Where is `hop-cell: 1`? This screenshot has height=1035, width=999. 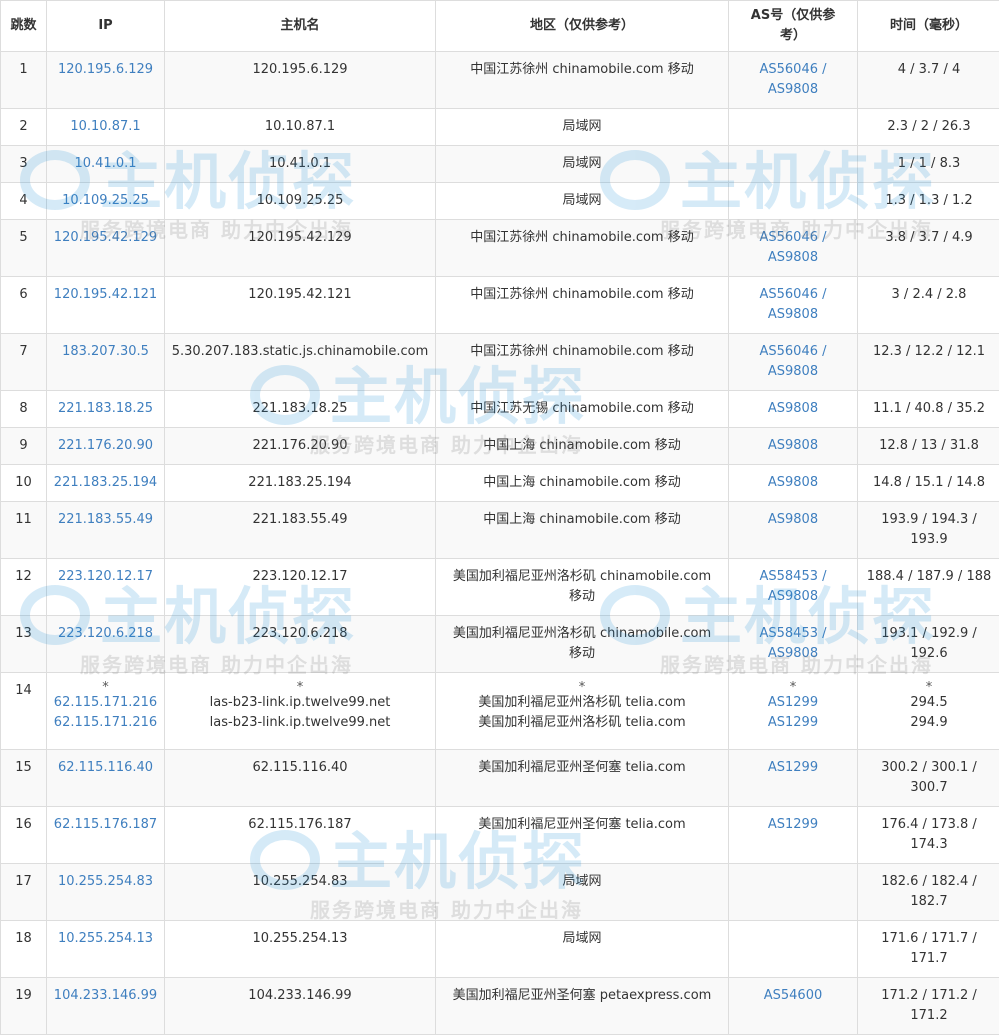 hop-cell: 1 is located at coordinates (24, 80).